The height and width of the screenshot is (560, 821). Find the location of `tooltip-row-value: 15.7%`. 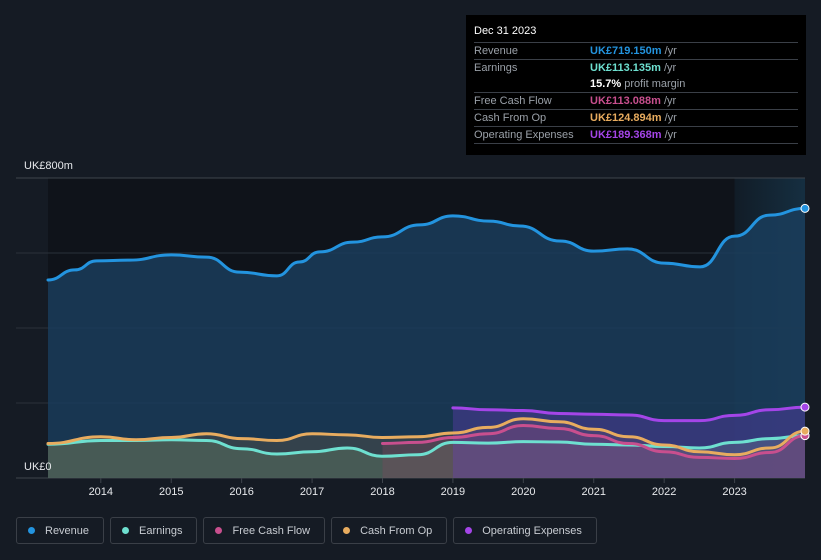

tooltip-row-value: 15.7% is located at coordinates (606, 84).